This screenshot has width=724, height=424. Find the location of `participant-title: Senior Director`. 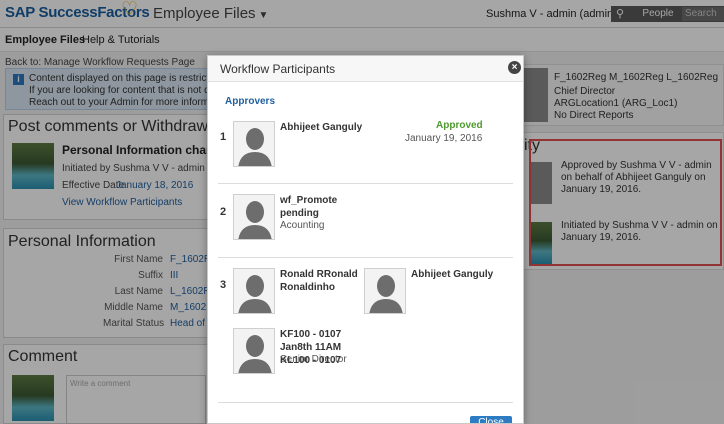

participant-title: Senior Director is located at coordinates (313, 359).